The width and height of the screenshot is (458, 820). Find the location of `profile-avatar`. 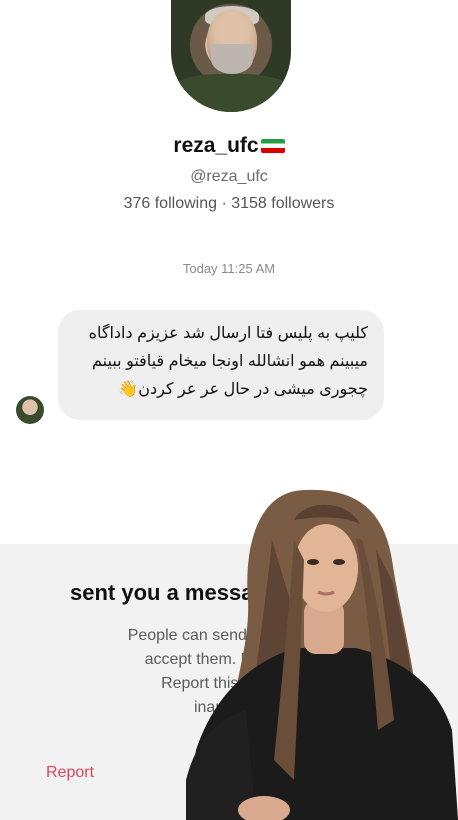

profile-avatar is located at coordinates (231, 56).